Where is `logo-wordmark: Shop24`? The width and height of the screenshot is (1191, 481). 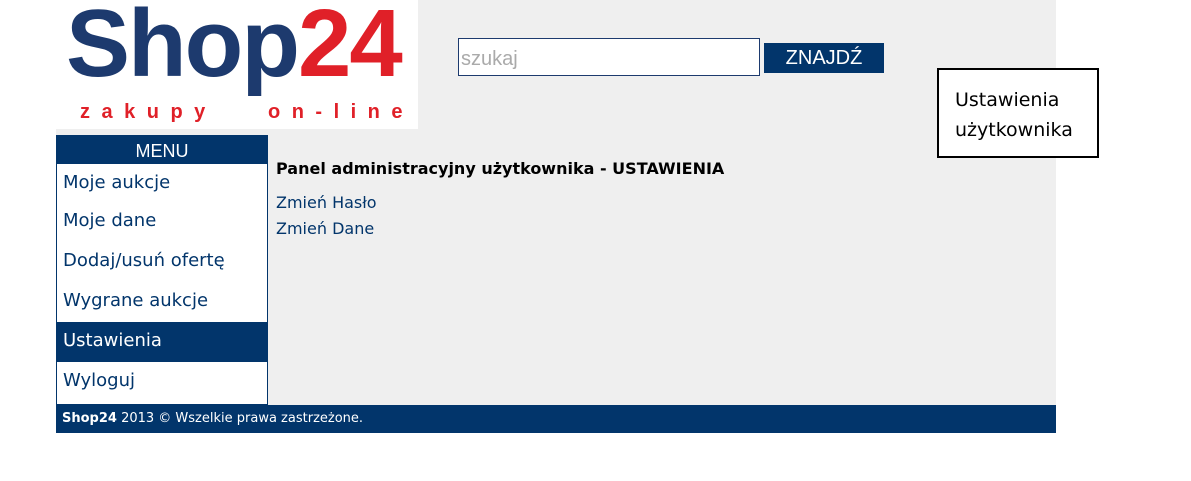
logo-wordmark: Shop24 is located at coordinates (234, 46).